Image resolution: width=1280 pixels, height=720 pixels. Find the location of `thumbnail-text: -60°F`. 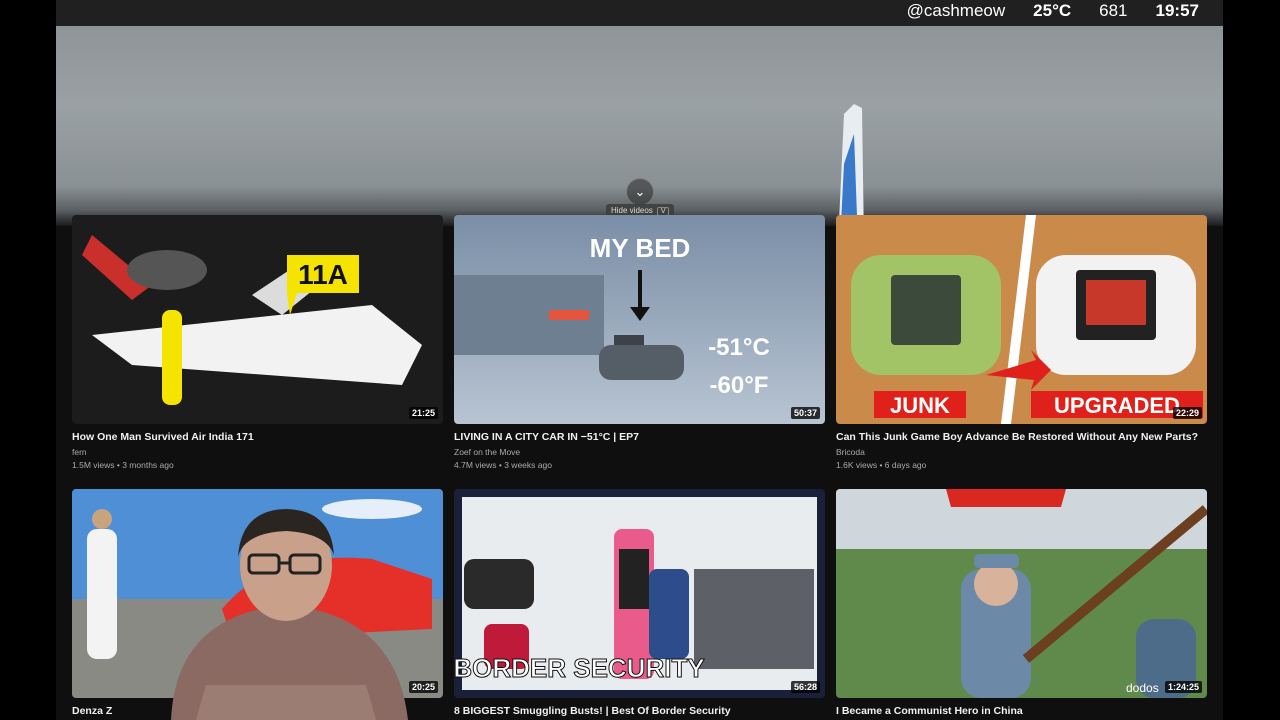

thumbnail-text: -60°F is located at coordinates (739, 385).